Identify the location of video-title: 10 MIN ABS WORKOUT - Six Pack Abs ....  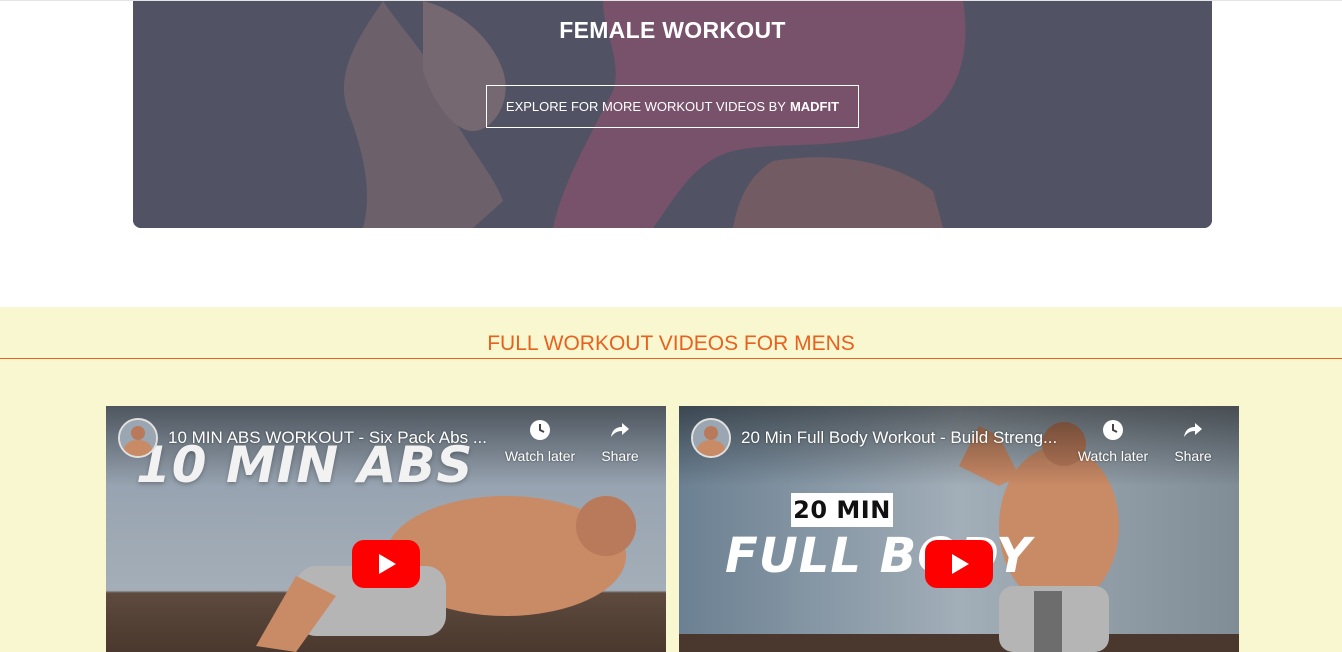
(333, 438).